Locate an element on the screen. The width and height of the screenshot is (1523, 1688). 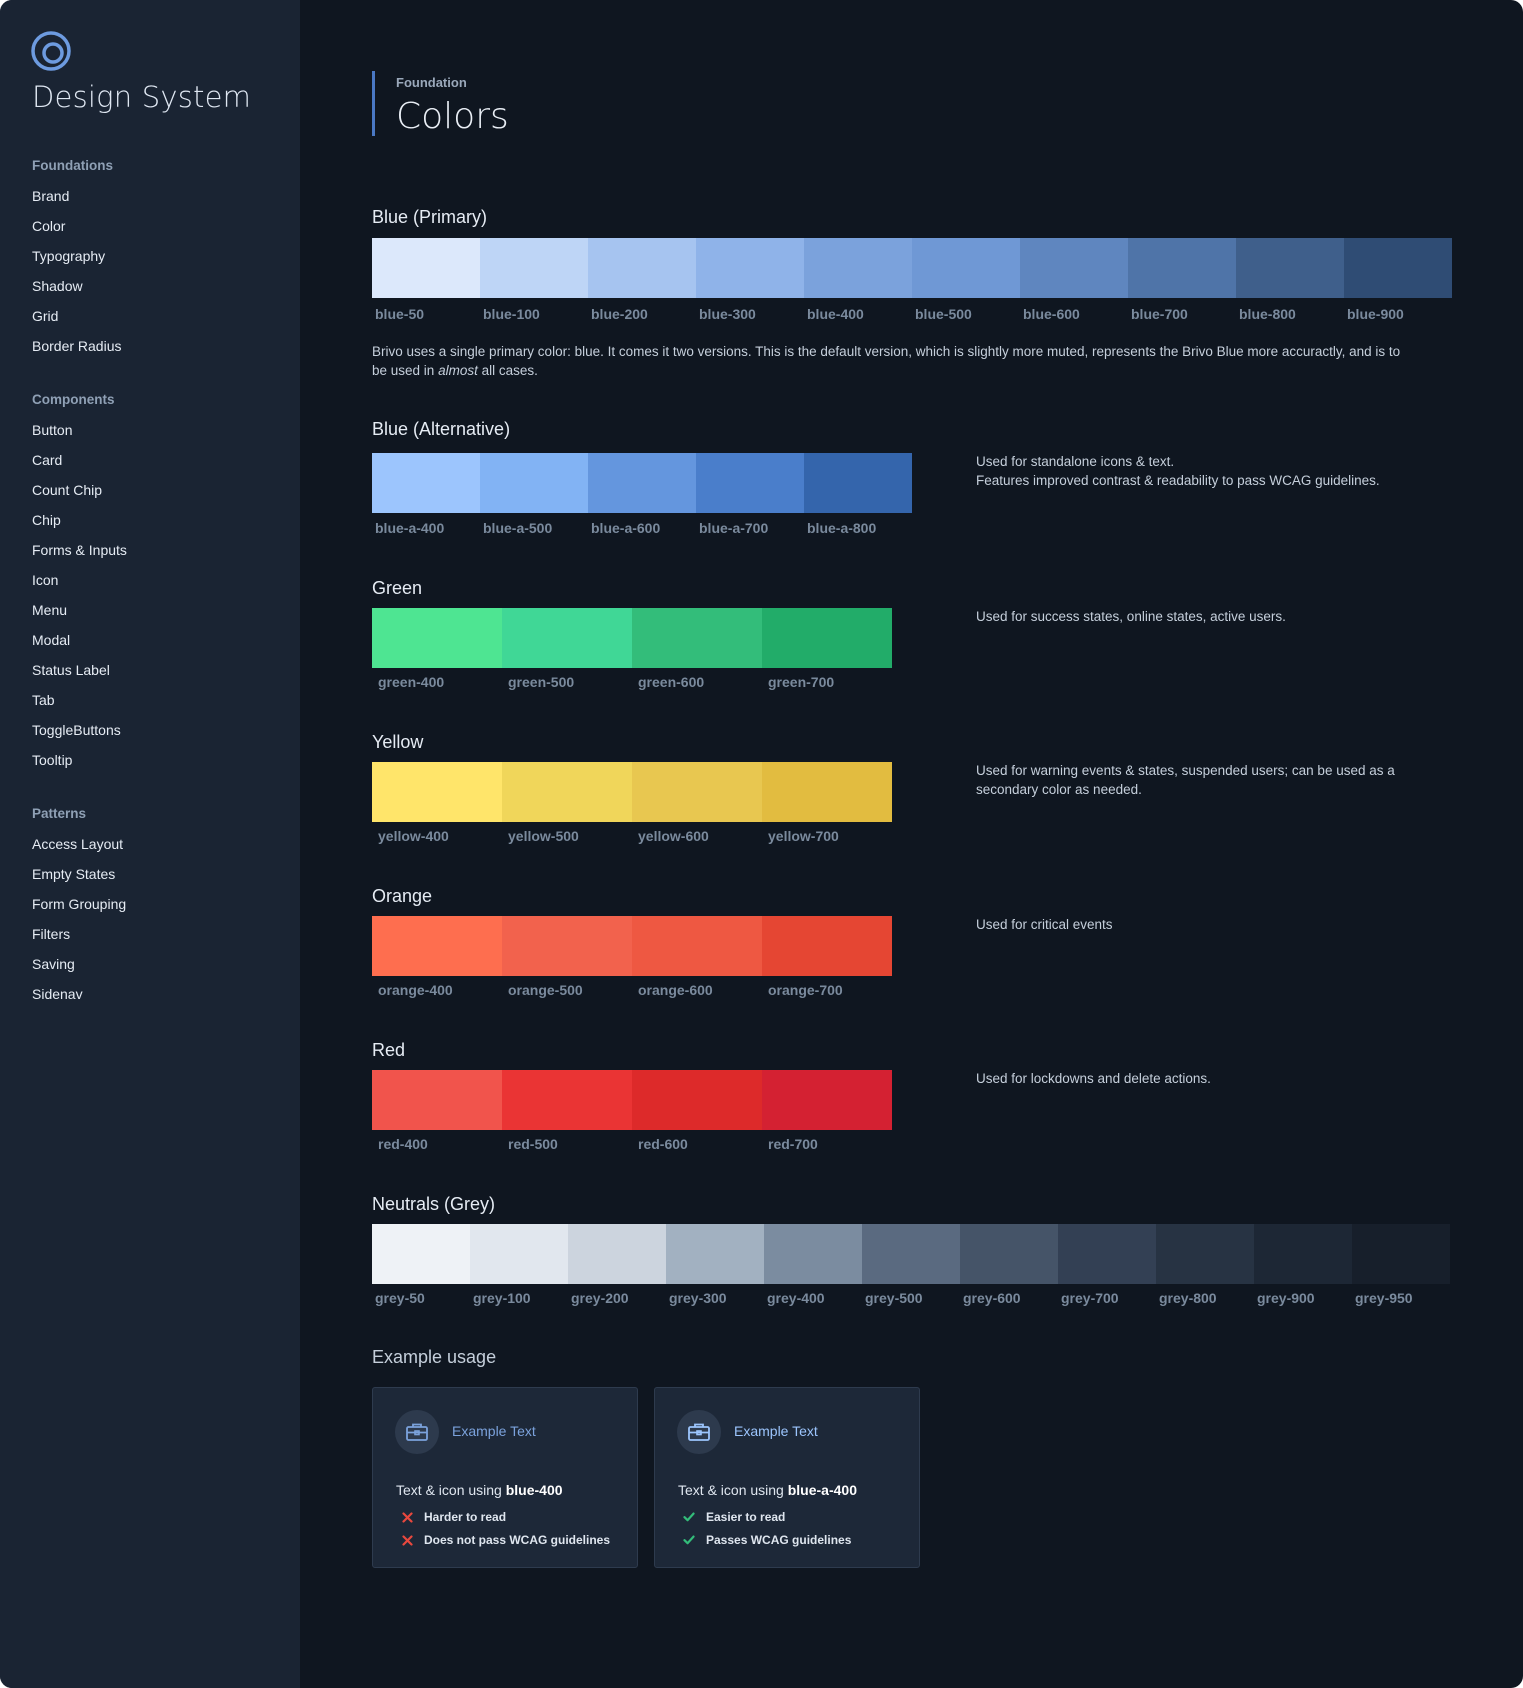
sidebar-item-forms-inputs: Forms & Inputs is located at coordinates (157, 550).